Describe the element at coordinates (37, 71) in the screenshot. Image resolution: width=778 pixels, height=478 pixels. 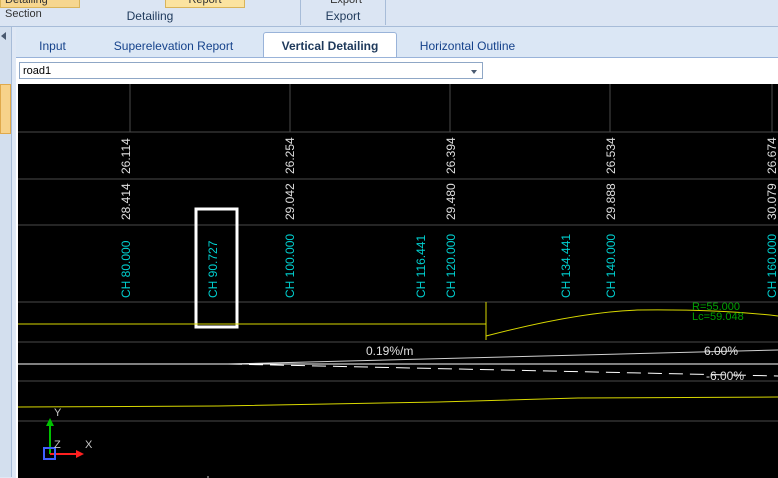
I see `road-select-value: road1` at that location.